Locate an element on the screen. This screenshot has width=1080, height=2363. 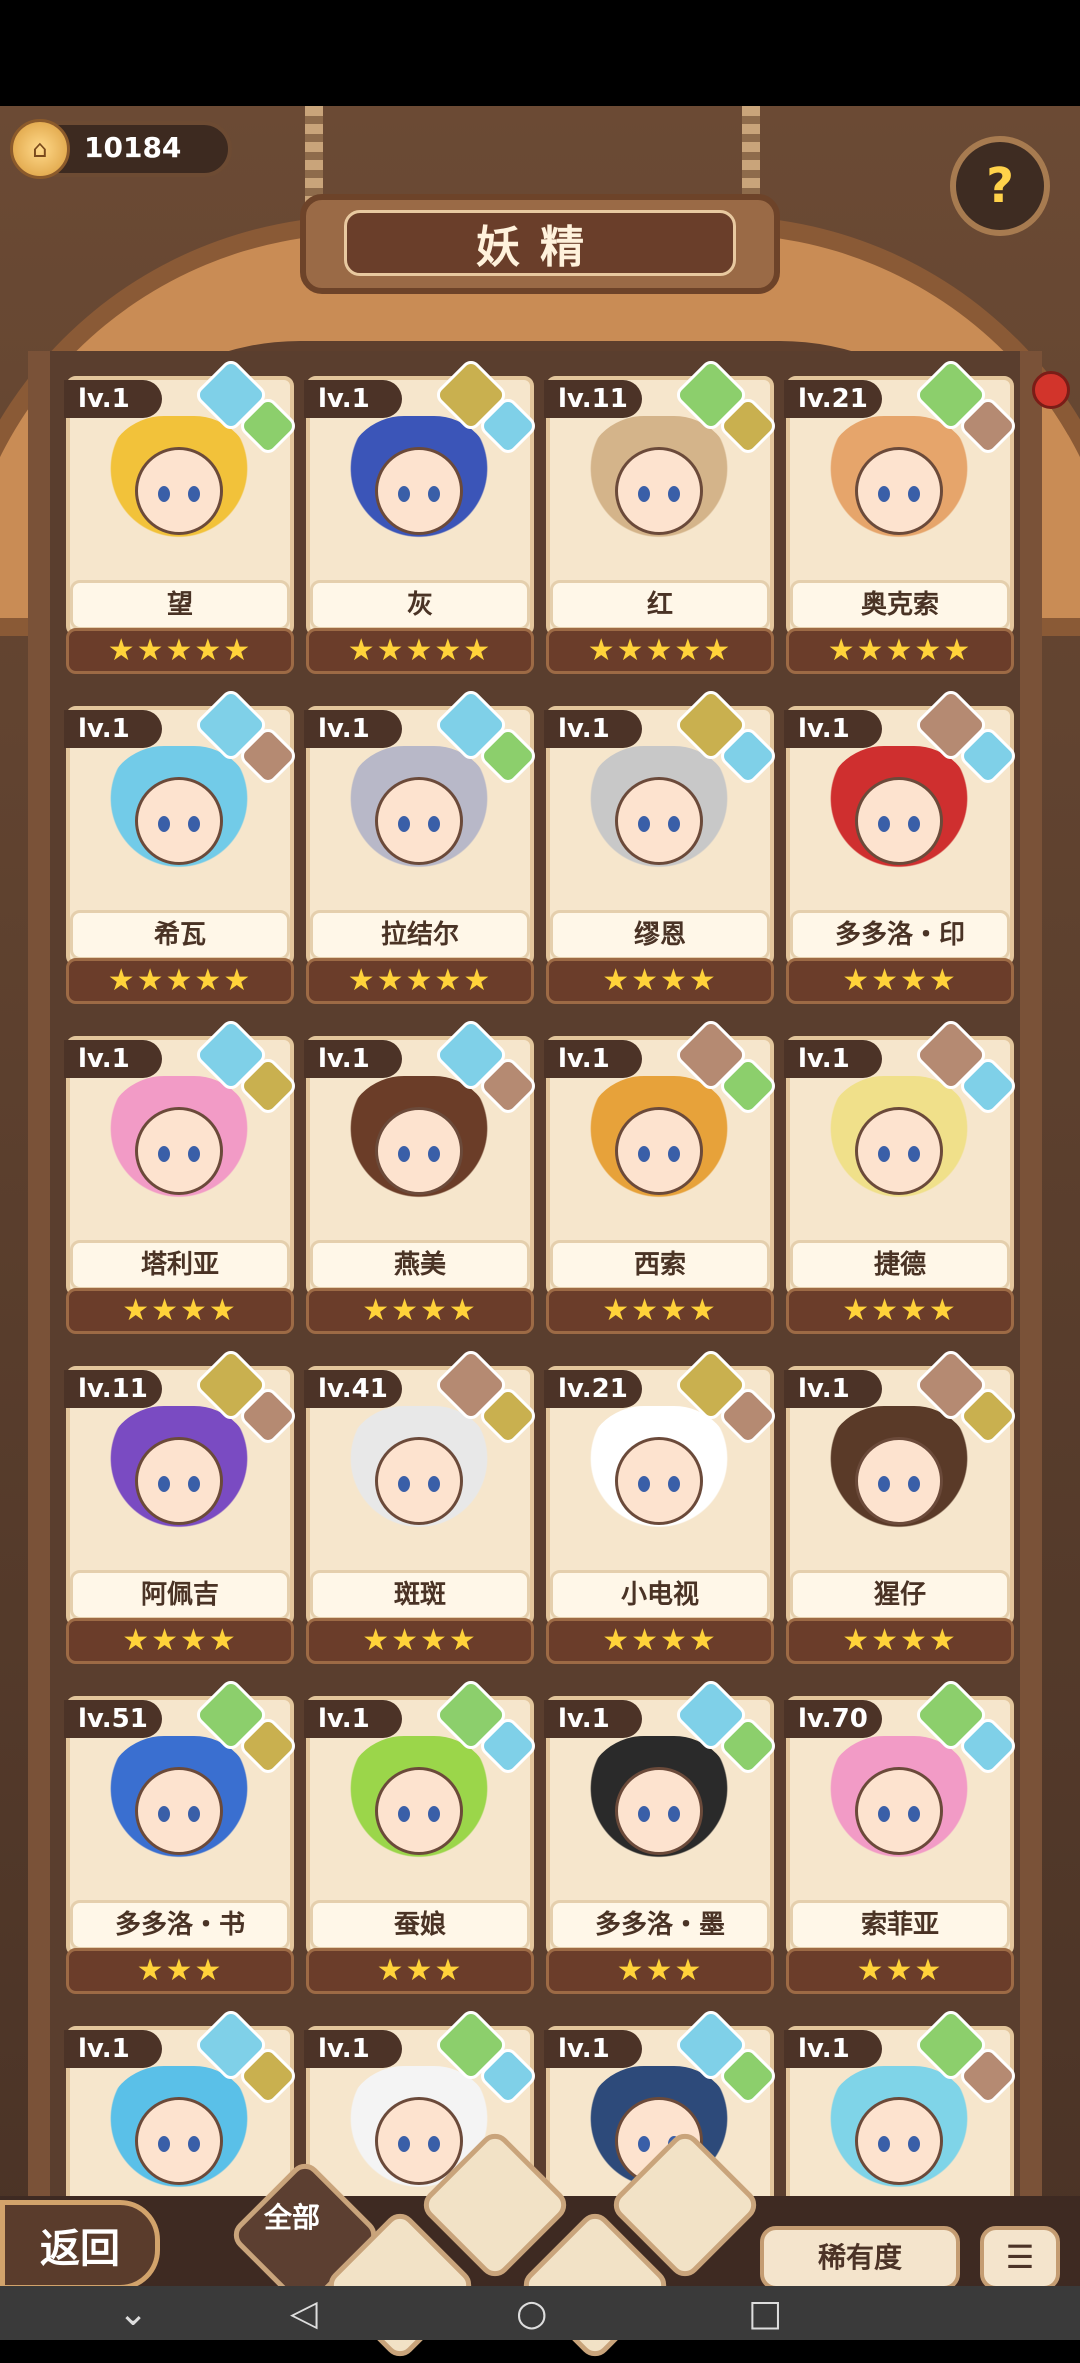
fairy-card: lv.1 多多洛・墨 ★★★ is located at coordinates (662, 1836).